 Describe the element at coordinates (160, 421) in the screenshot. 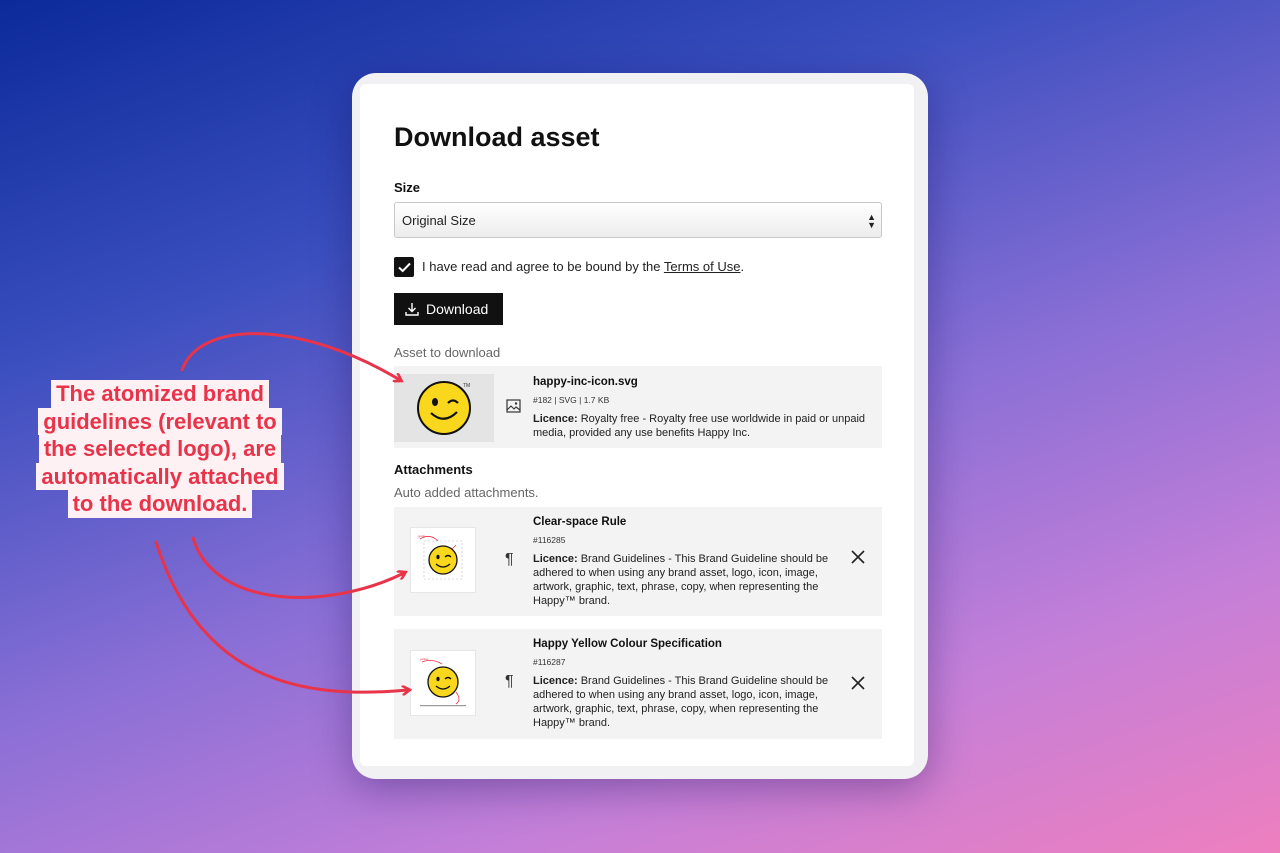

I see `callout-line: guidelines (relevant to` at that location.